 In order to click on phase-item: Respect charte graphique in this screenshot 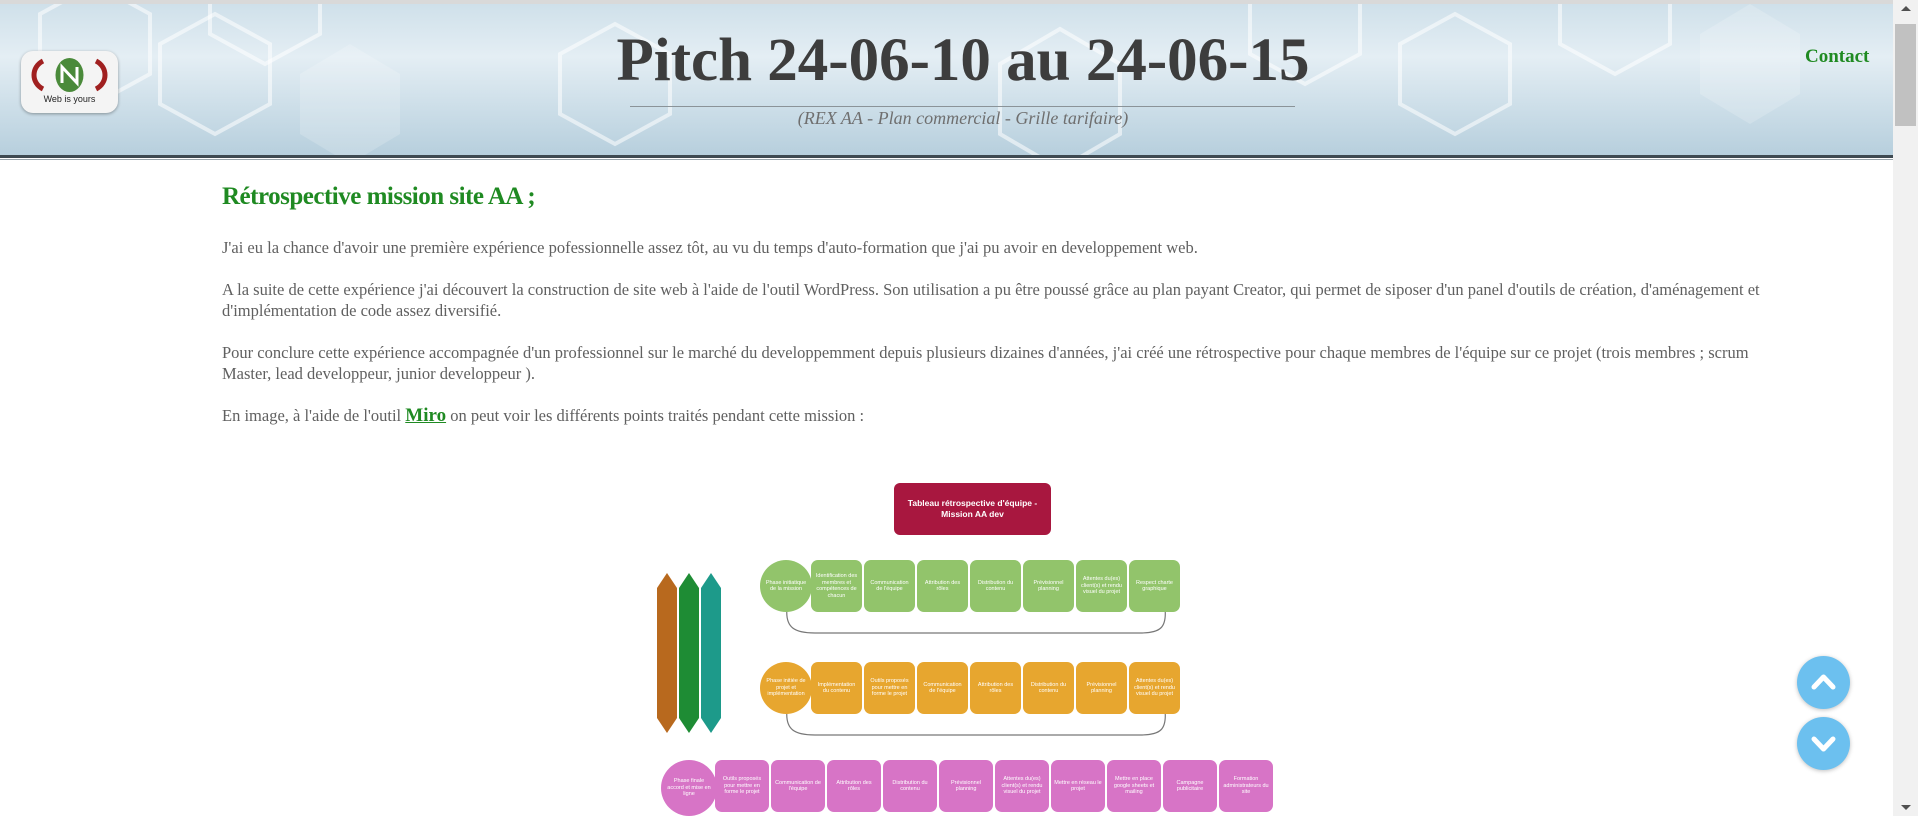, I will do `click(1154, 586)`.